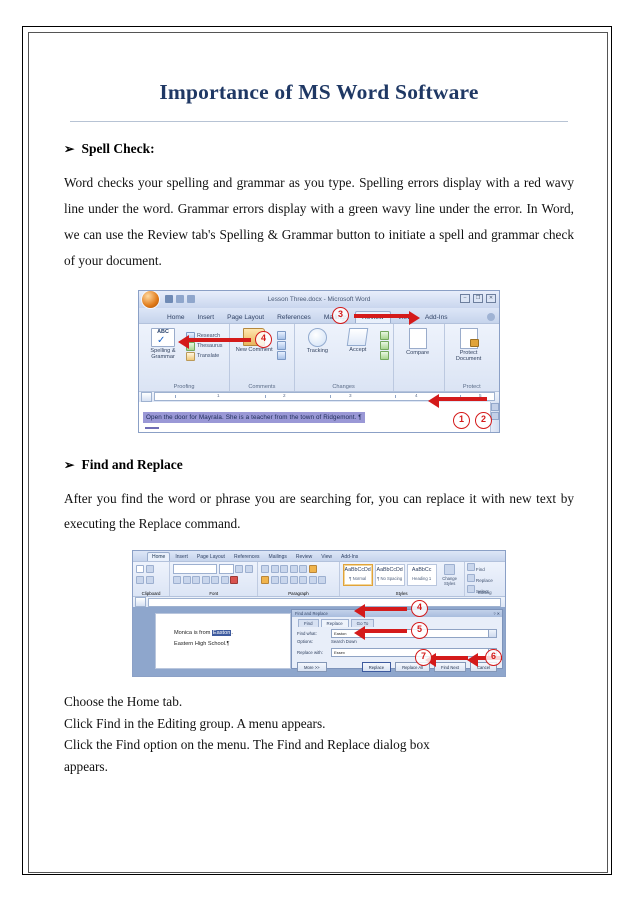 This screenshot has height=903, width=638. What do you see at coordinates (181, 557) in the screenshot?
I see `tab-insert-2: Insert` at bounding box center [181, 557].